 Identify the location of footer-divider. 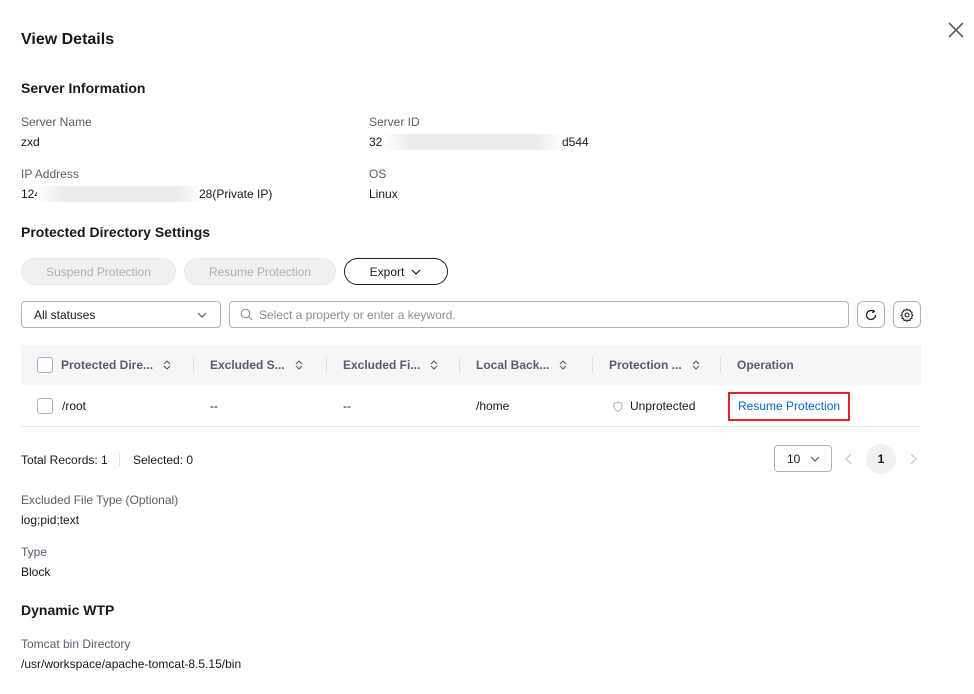
(119, 459).